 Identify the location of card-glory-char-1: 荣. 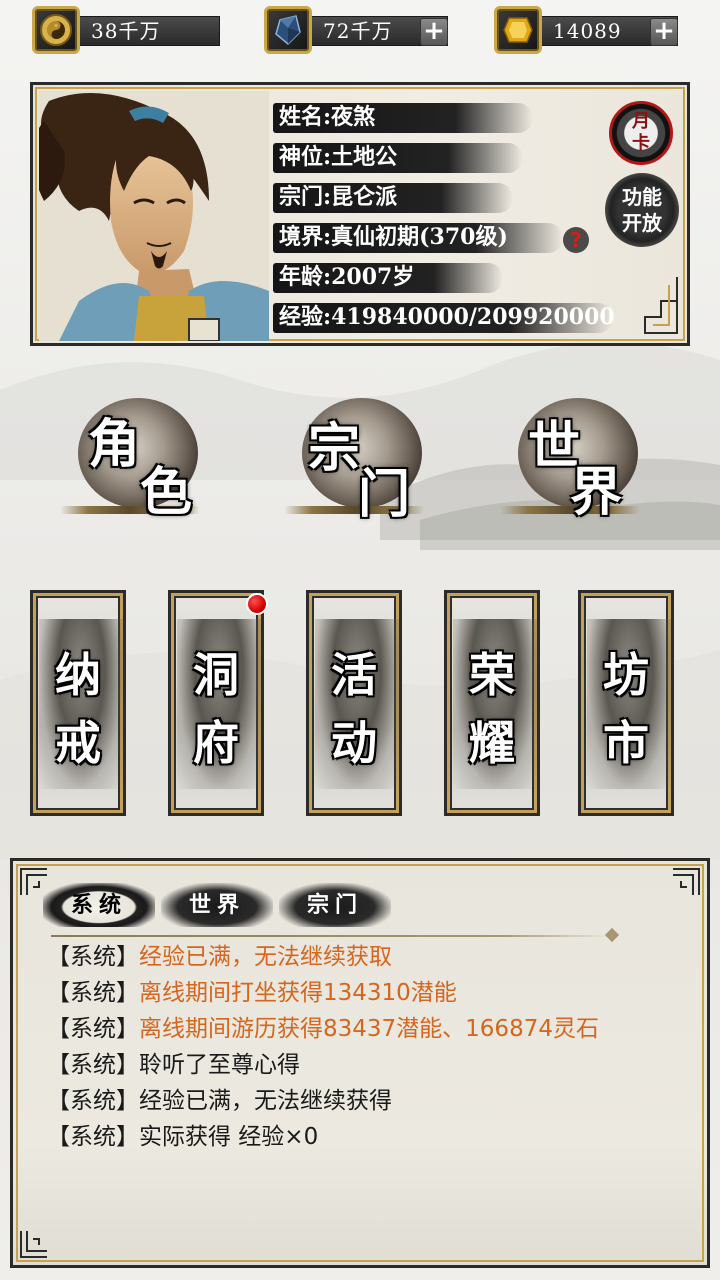
(492, 675).